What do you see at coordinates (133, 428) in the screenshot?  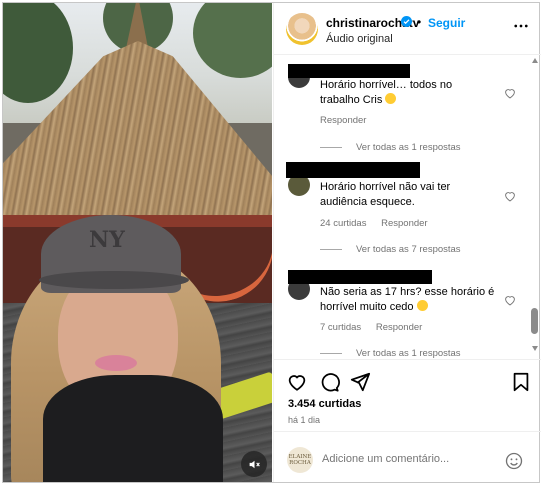 I see `person-sweater` at bounding box center [133, 428].